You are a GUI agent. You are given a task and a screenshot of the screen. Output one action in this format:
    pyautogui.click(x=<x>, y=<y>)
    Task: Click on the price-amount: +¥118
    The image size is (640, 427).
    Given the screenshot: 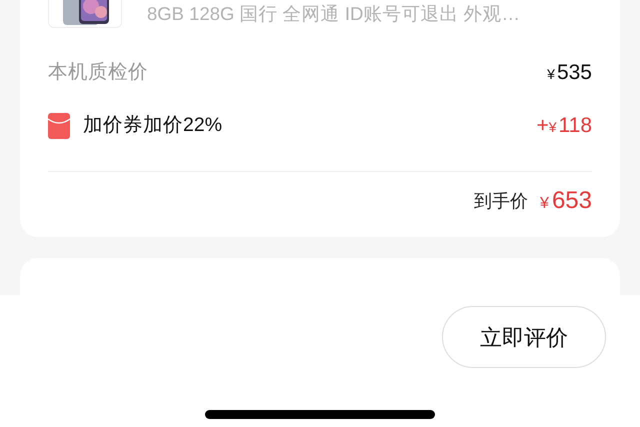 What is the action you would take?
    pyautogui.click(x=564, y=126)
    